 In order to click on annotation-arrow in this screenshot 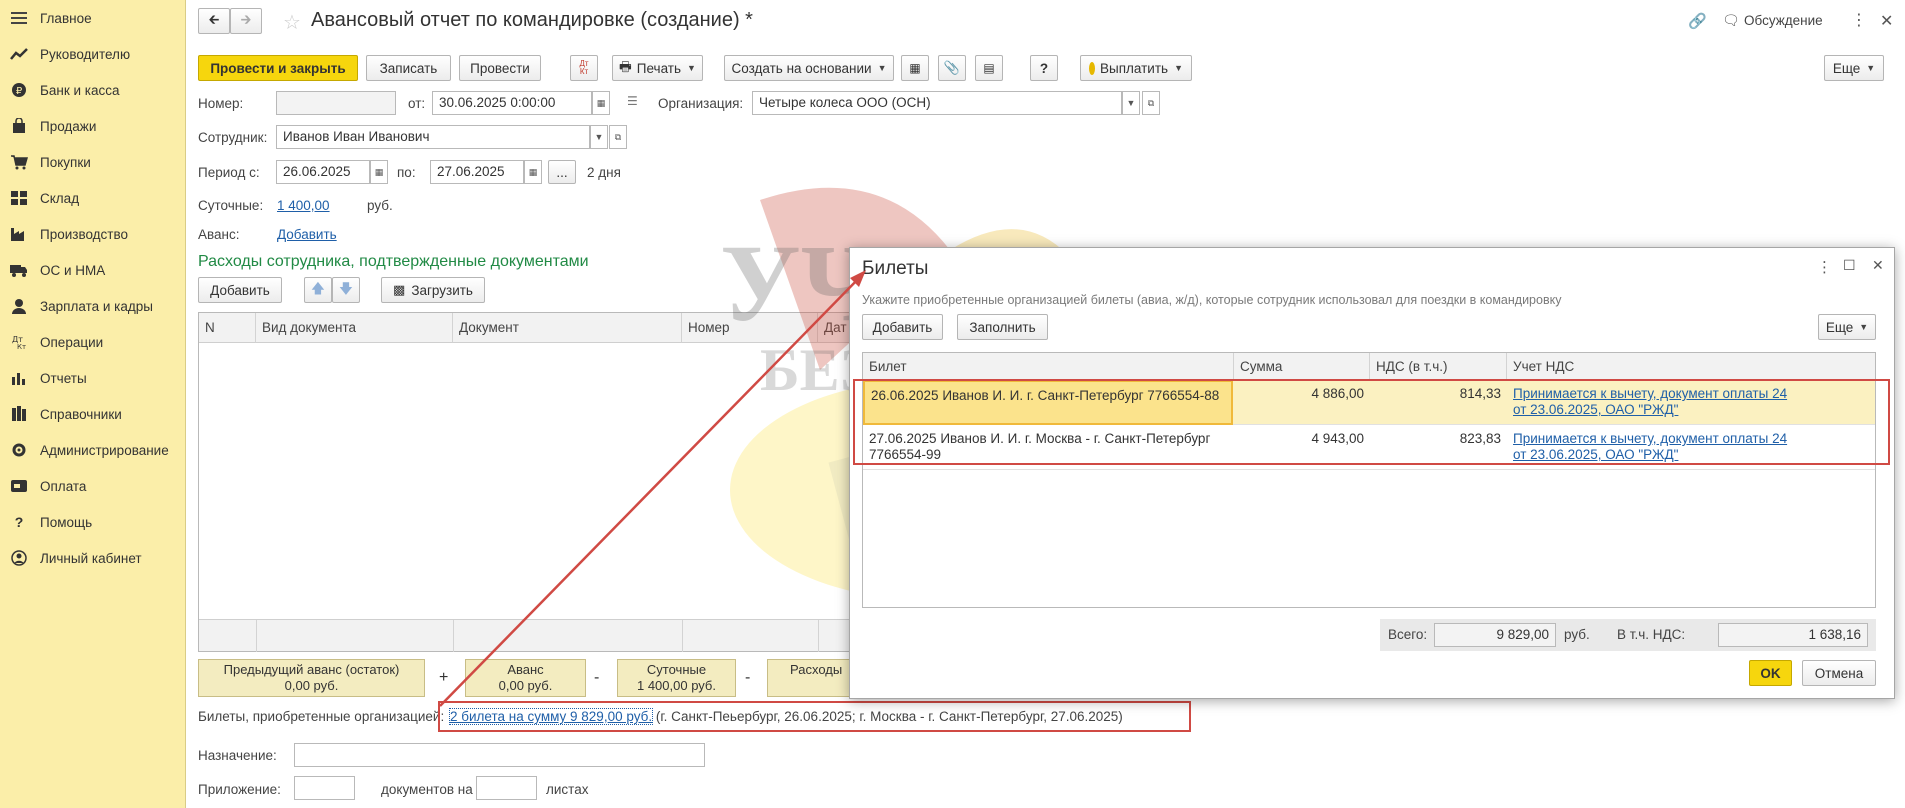, I will do `click(652, 488)`.